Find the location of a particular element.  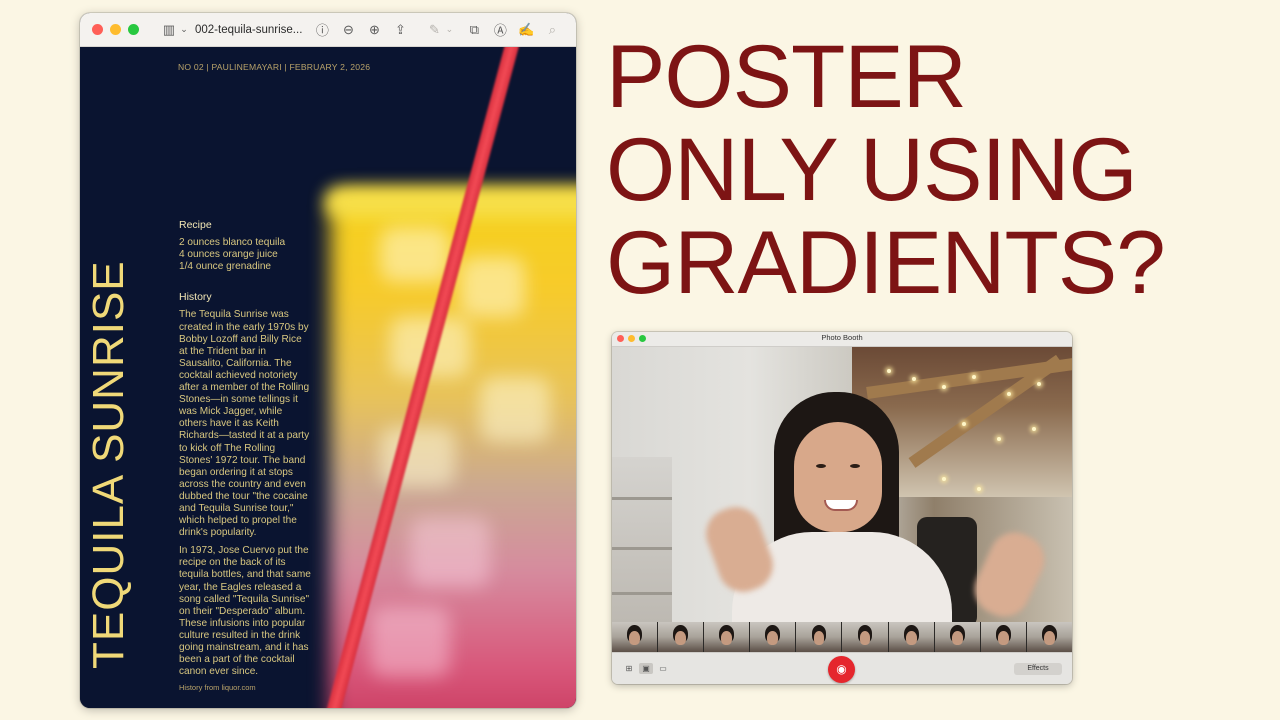

rotate-icon: ⧉ is located at coordinates (474, 30).